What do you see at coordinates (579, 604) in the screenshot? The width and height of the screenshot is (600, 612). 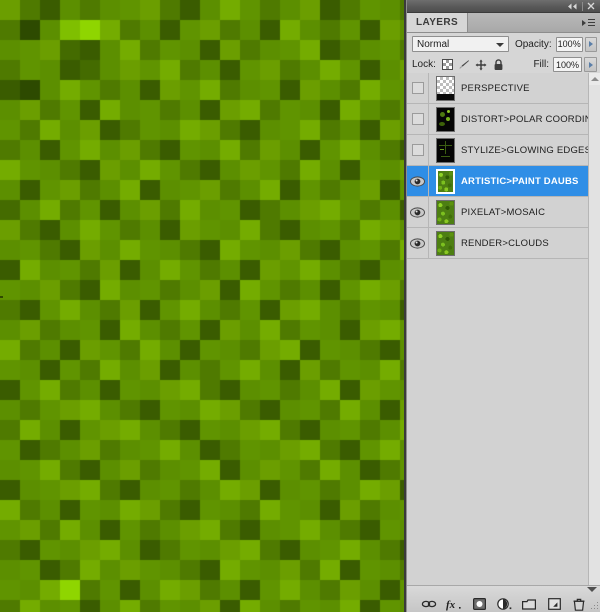 I see `delete-layer-icon` at bounding box center [579, 604].